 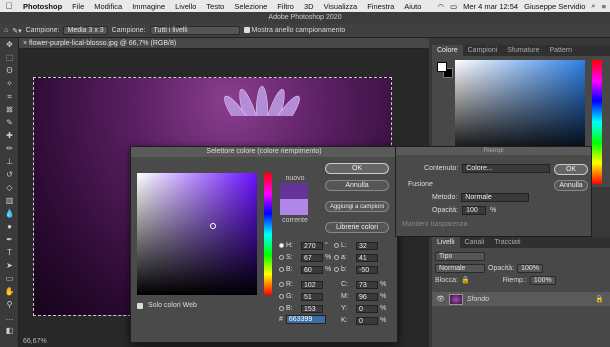 What do you see at coordinates (357, 185) in the screenshot?
I see `picker-cancel-button: Annulla` at bounding box center [357, 185].